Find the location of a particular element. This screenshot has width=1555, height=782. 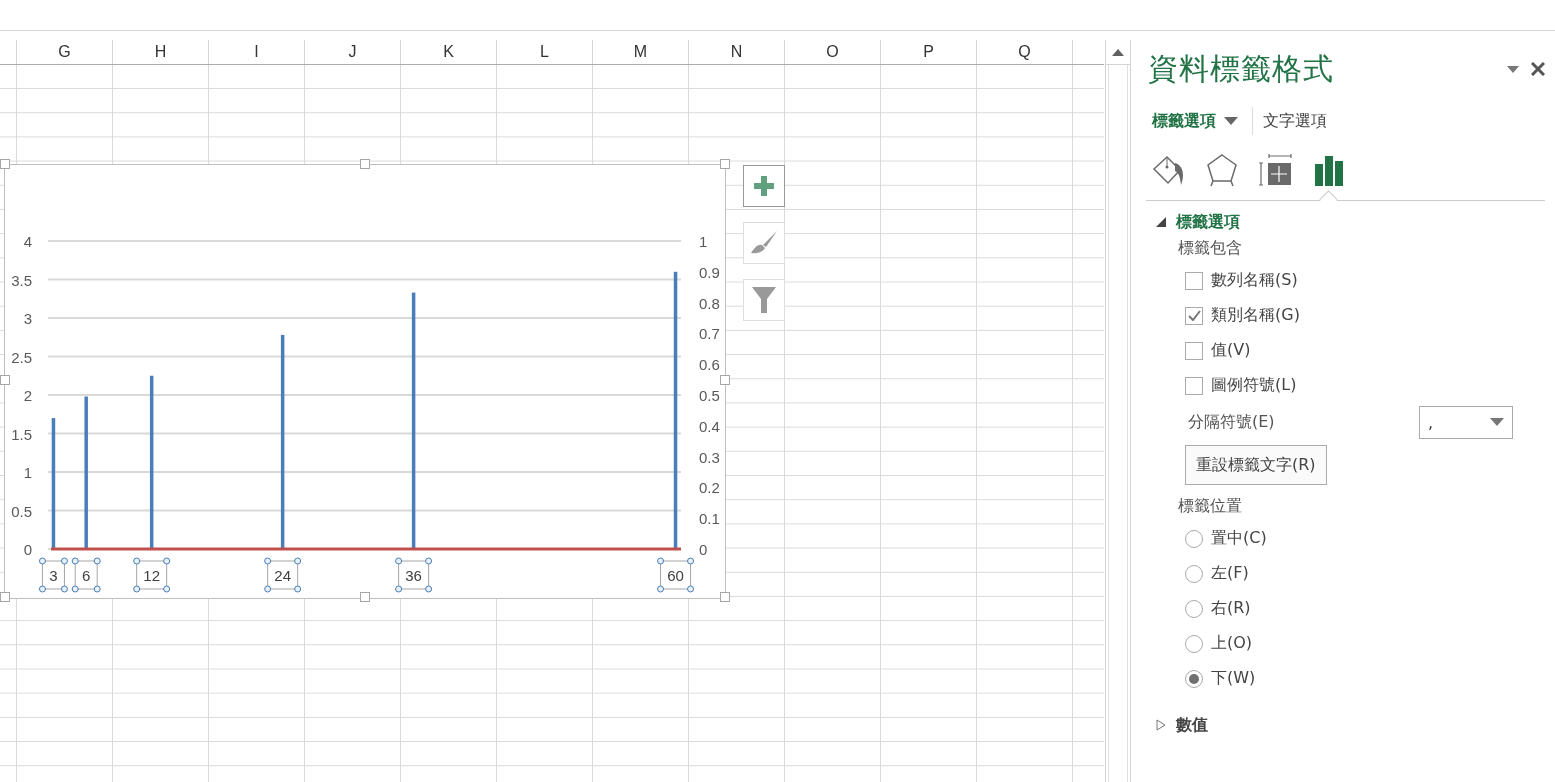

collapse-triangle-icon is located at coordinates (1161, 222).